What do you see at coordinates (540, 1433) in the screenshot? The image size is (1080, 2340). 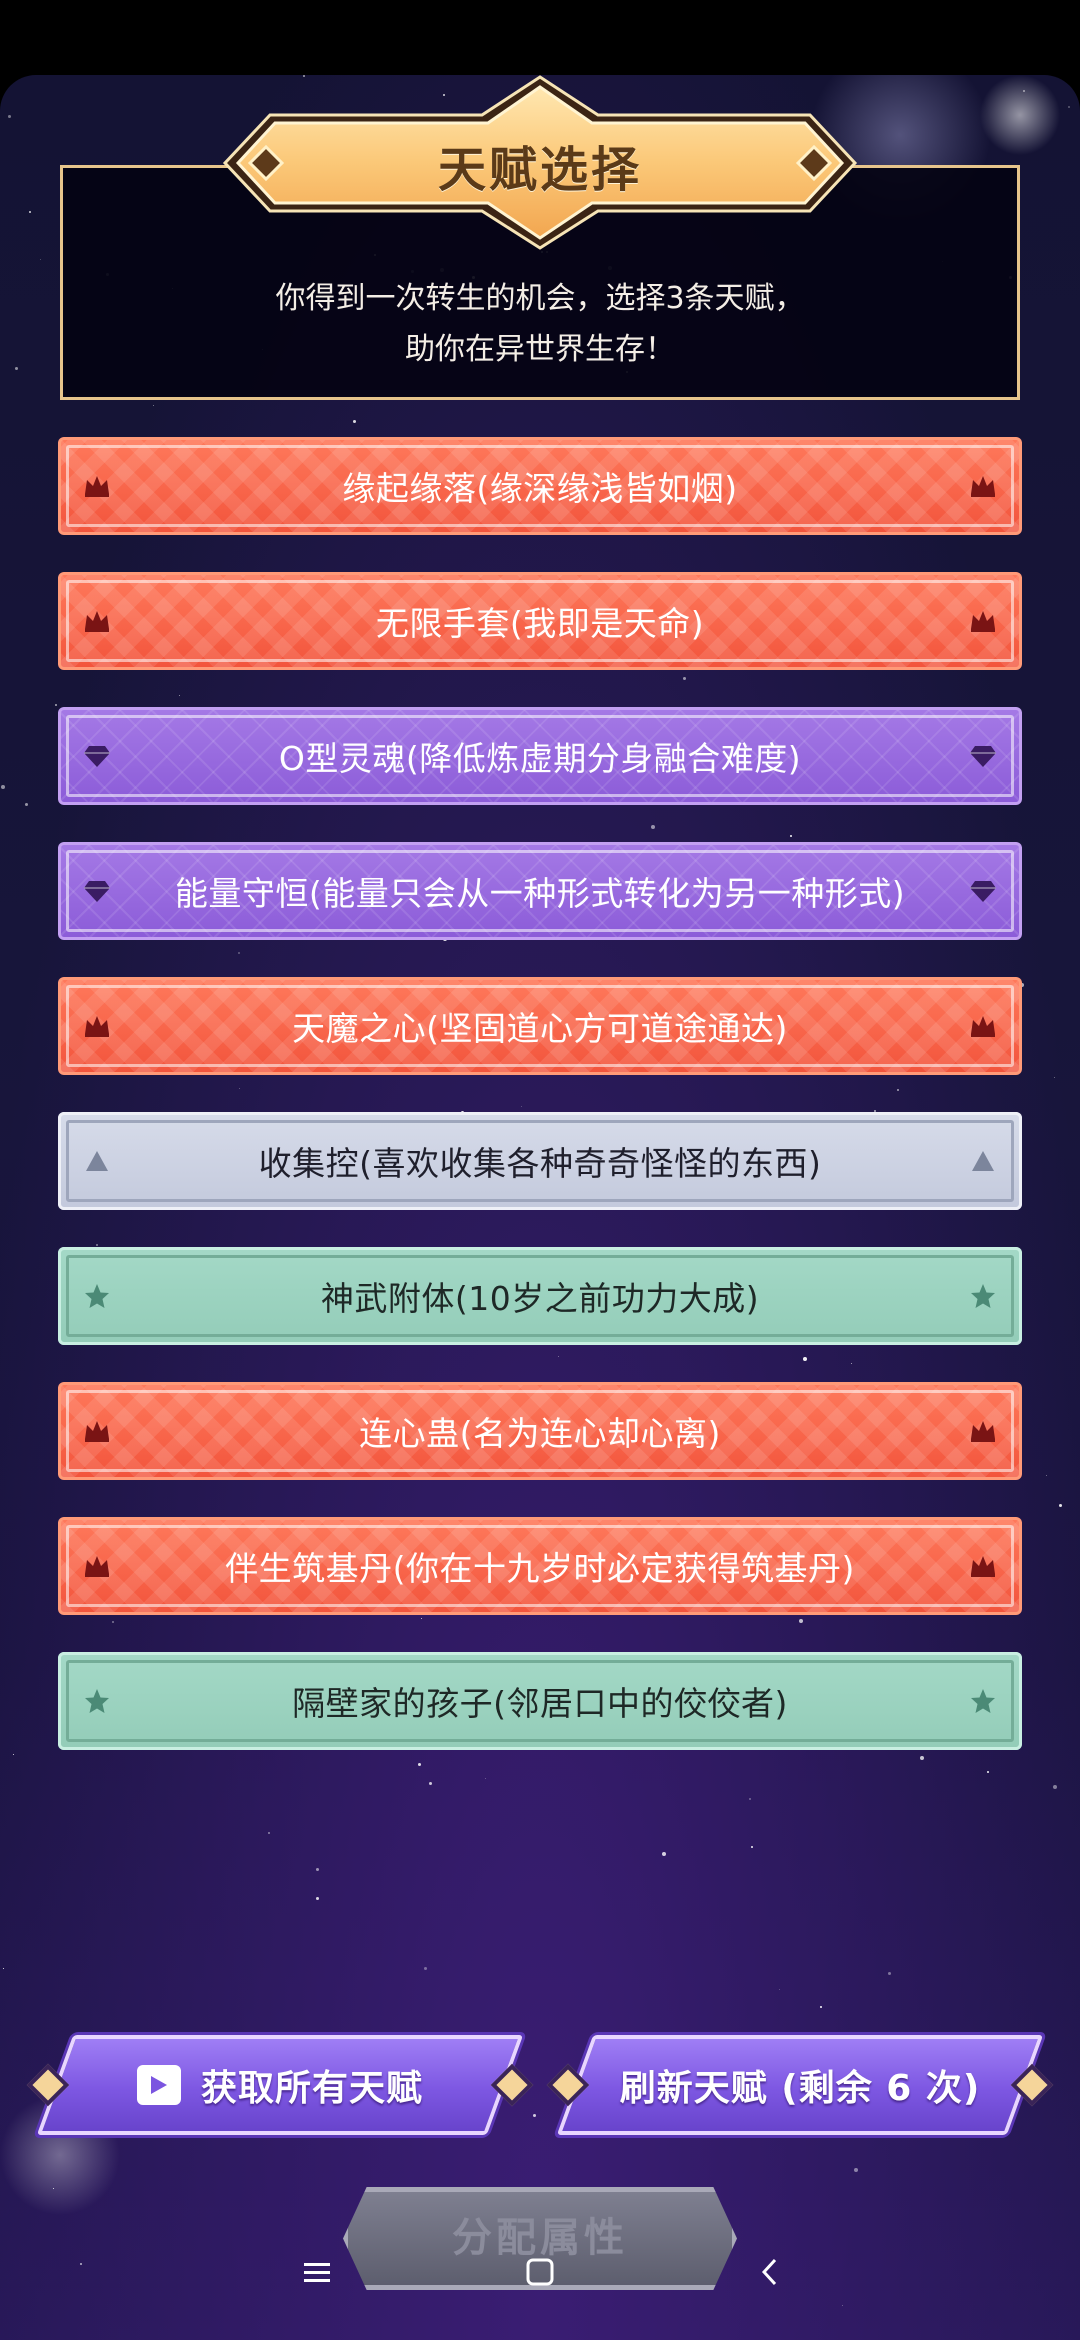 I see `talent-option-label: 连心蛊(名为连心却心离)` at bounding box center [540, 1433].